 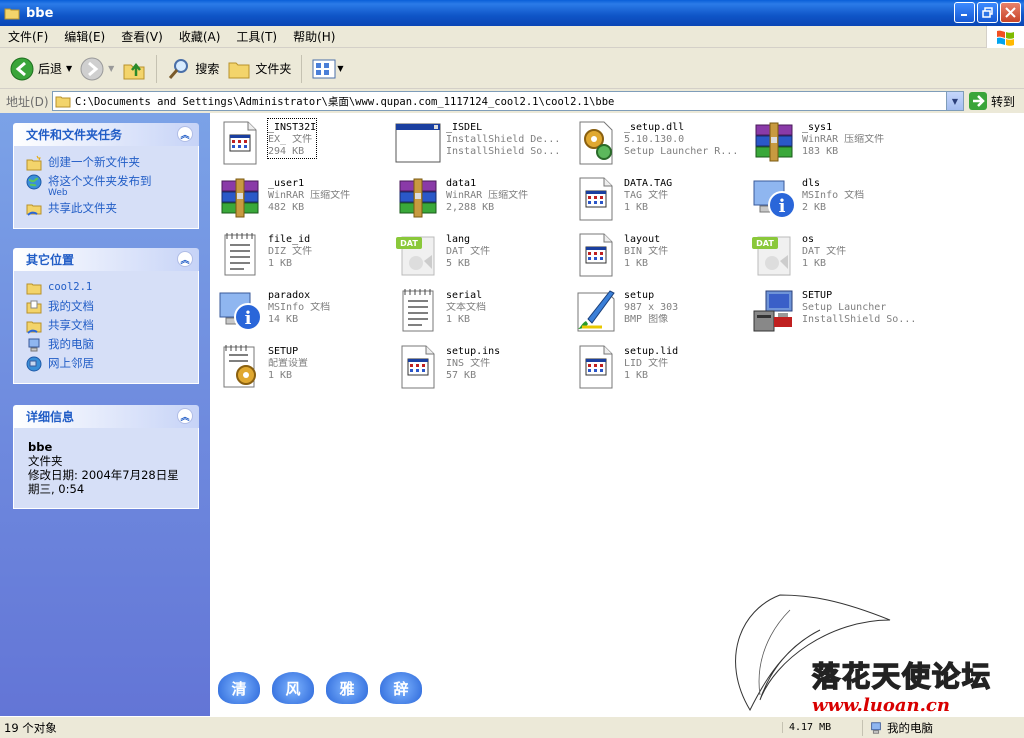 I want to click on place-shared-documents: 共享文档, so click(x=107, y=326).